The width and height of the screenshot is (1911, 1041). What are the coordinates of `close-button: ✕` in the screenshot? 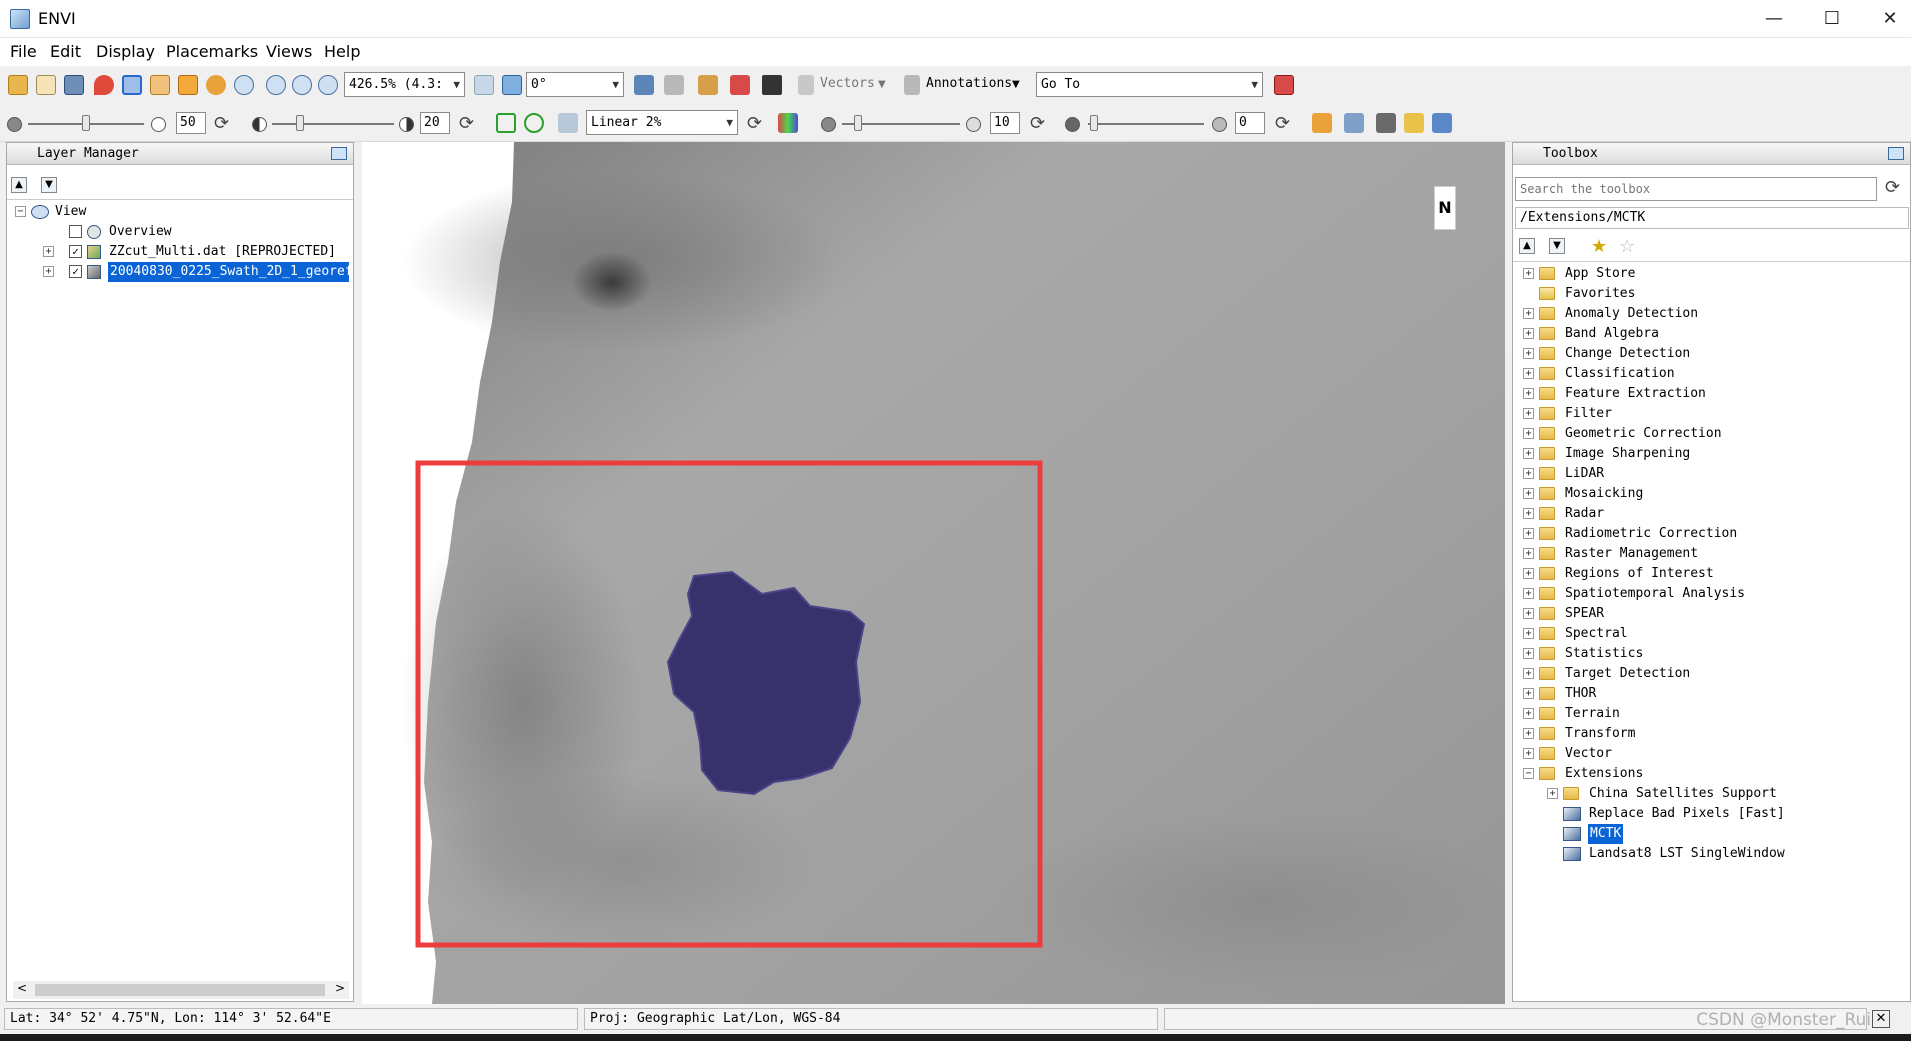 It's located at (1886, 19).